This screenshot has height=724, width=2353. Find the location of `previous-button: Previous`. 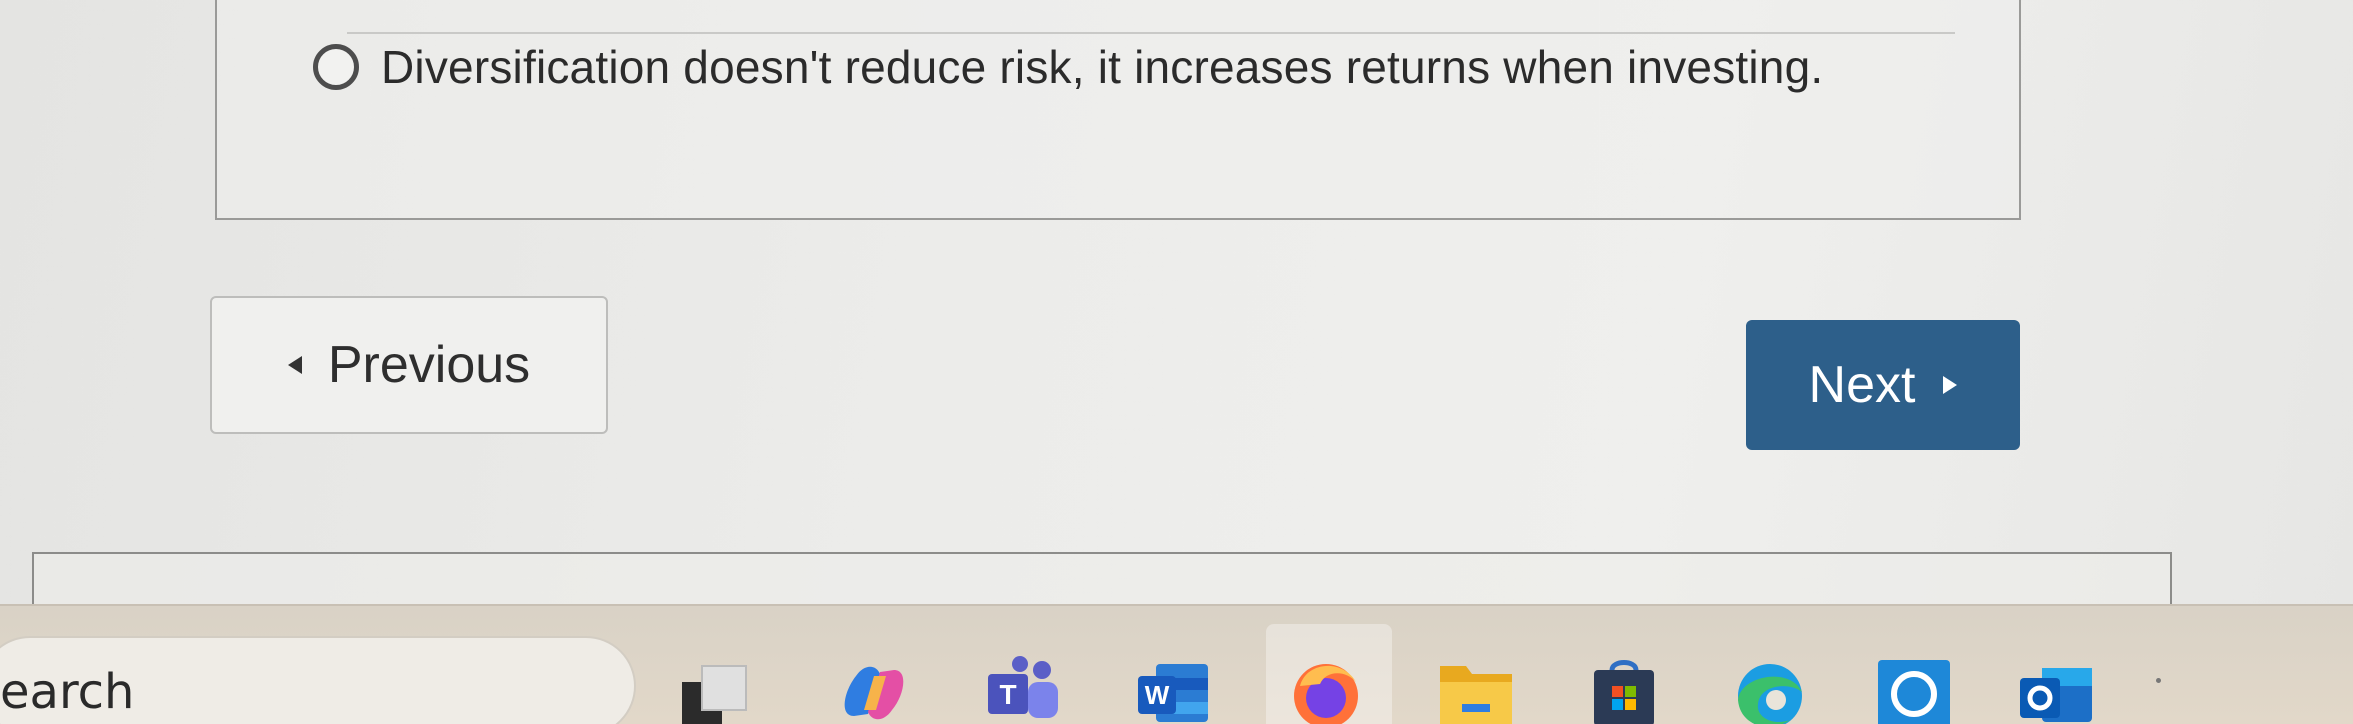

previous-button: Previous is located at coordinates (409, 365).